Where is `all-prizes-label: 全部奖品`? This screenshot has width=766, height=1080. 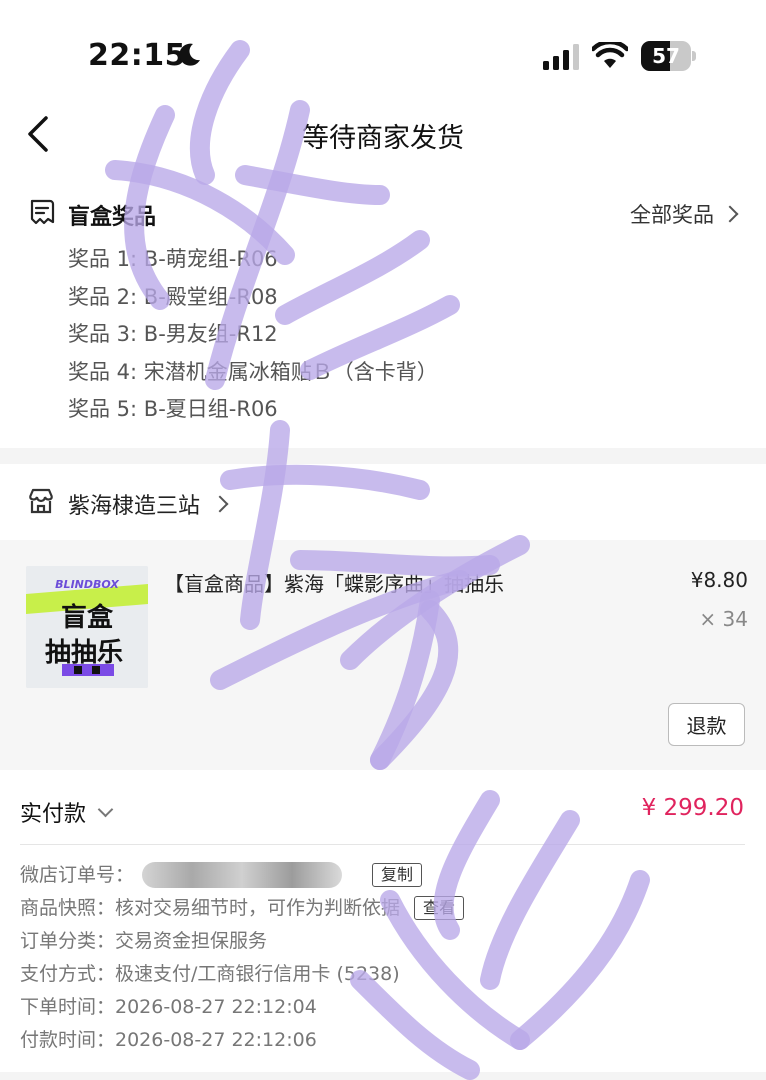
all-prizes-label: 全部奖品 is located at coordinates (672, 215).